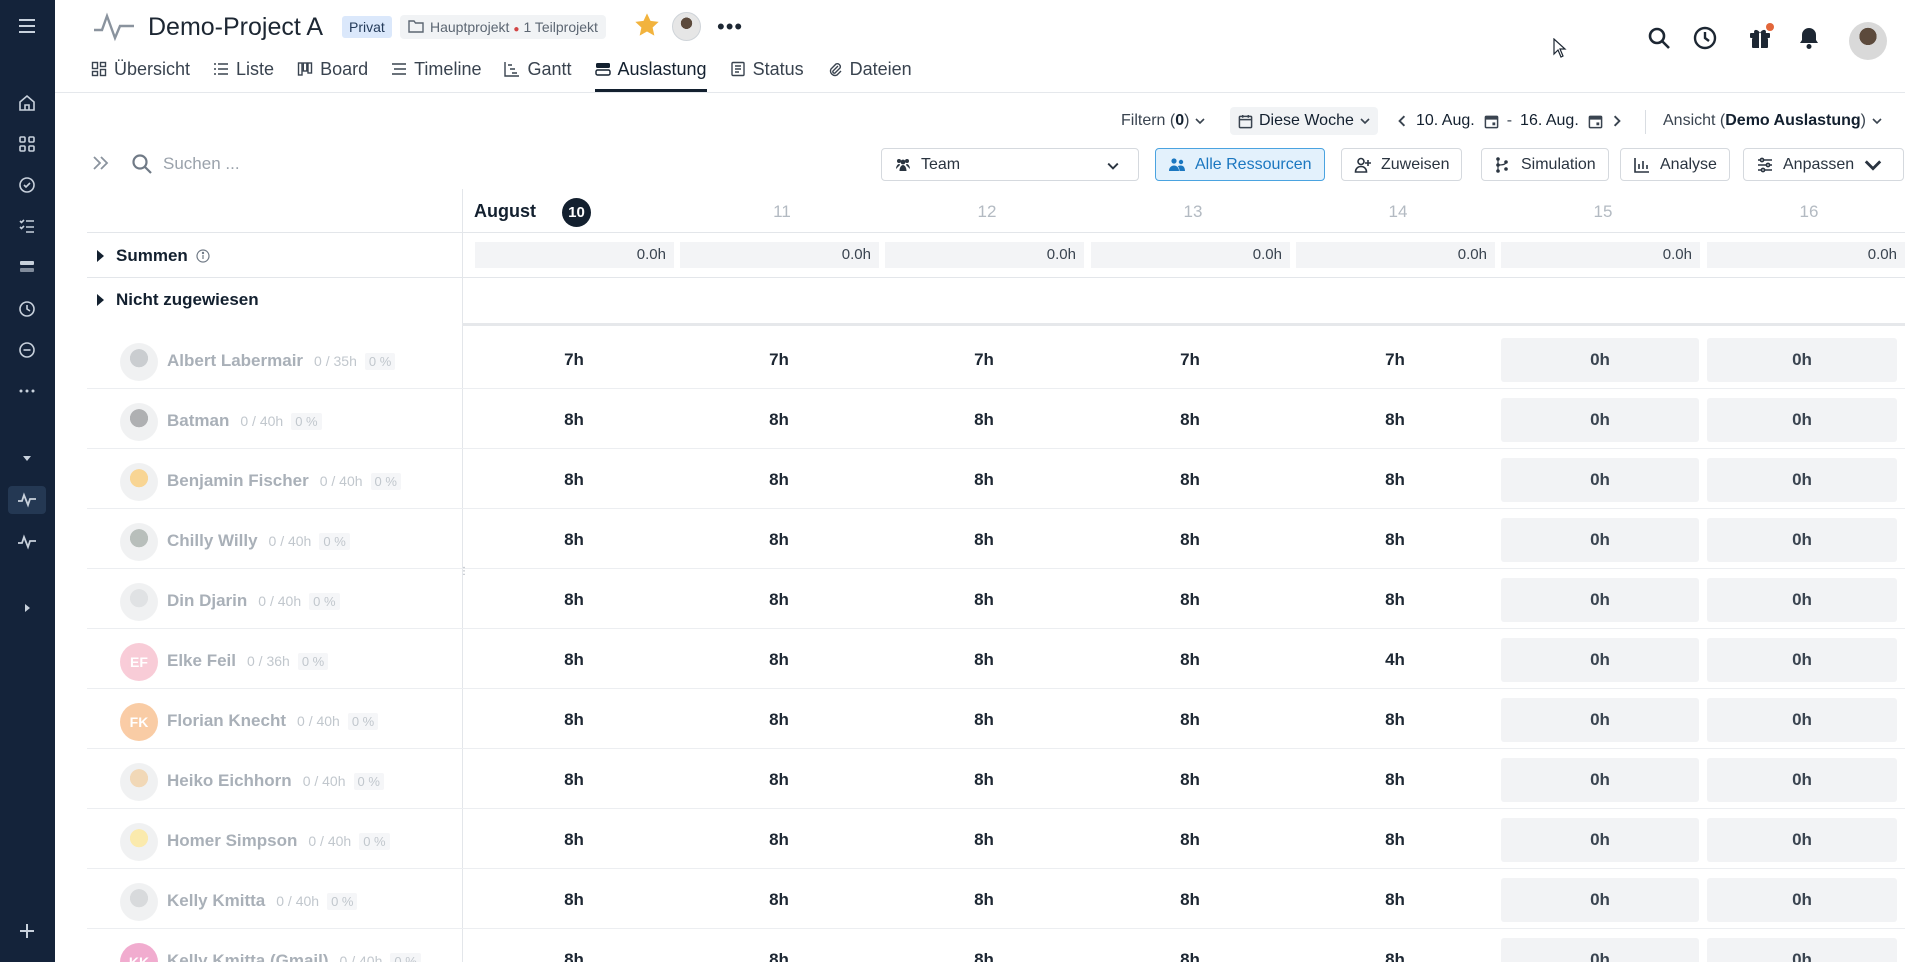 The width and height of the screenshot is (1905, 962). What do you see at coordinates (1304, 121) in the screenshot?
I see `this-week-button: Diese Woche` at bounding box center [1304, 121].